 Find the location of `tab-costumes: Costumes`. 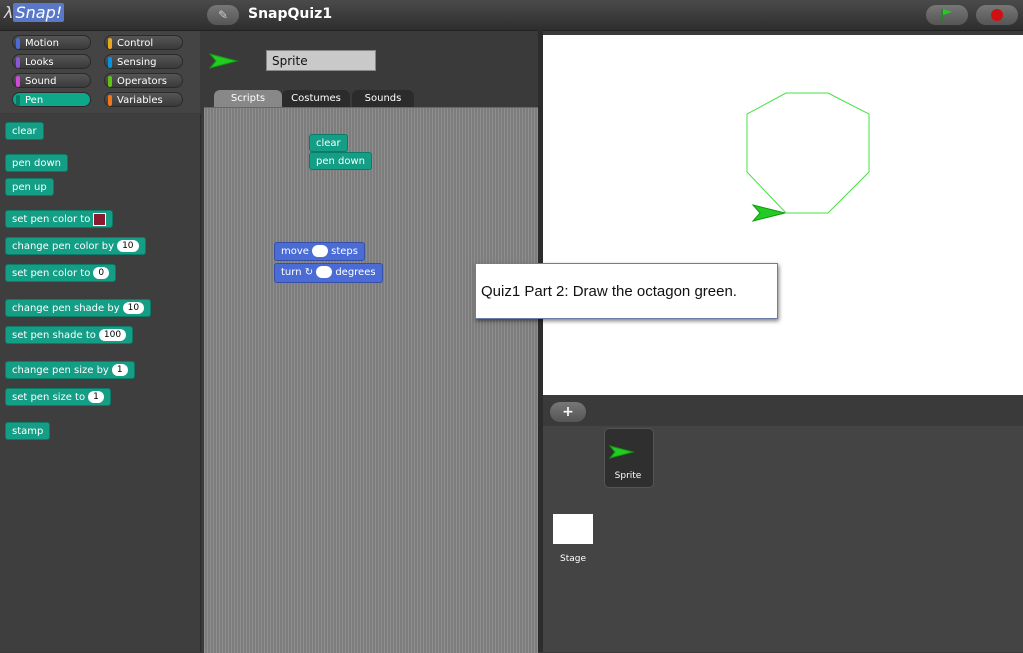

tab-costumes: Costumes is located at coordinates (316, 98).